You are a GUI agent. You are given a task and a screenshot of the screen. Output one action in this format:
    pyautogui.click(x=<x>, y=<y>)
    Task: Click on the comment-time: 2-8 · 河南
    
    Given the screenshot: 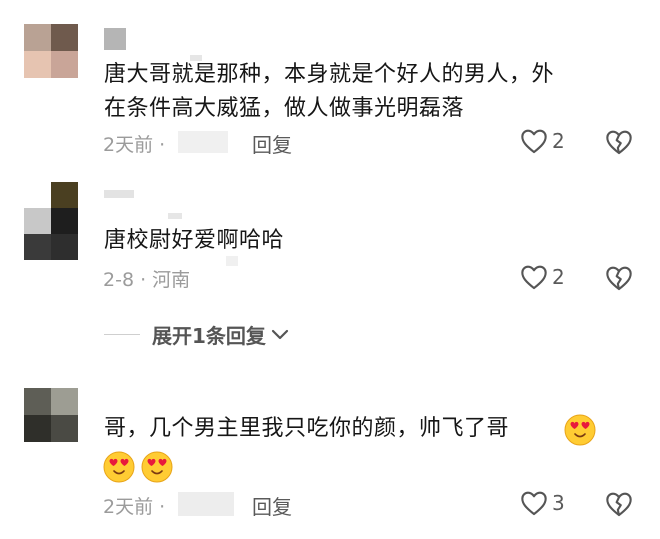 What is the action you would take?
    pyautogui.click(x=147, y=280)
    